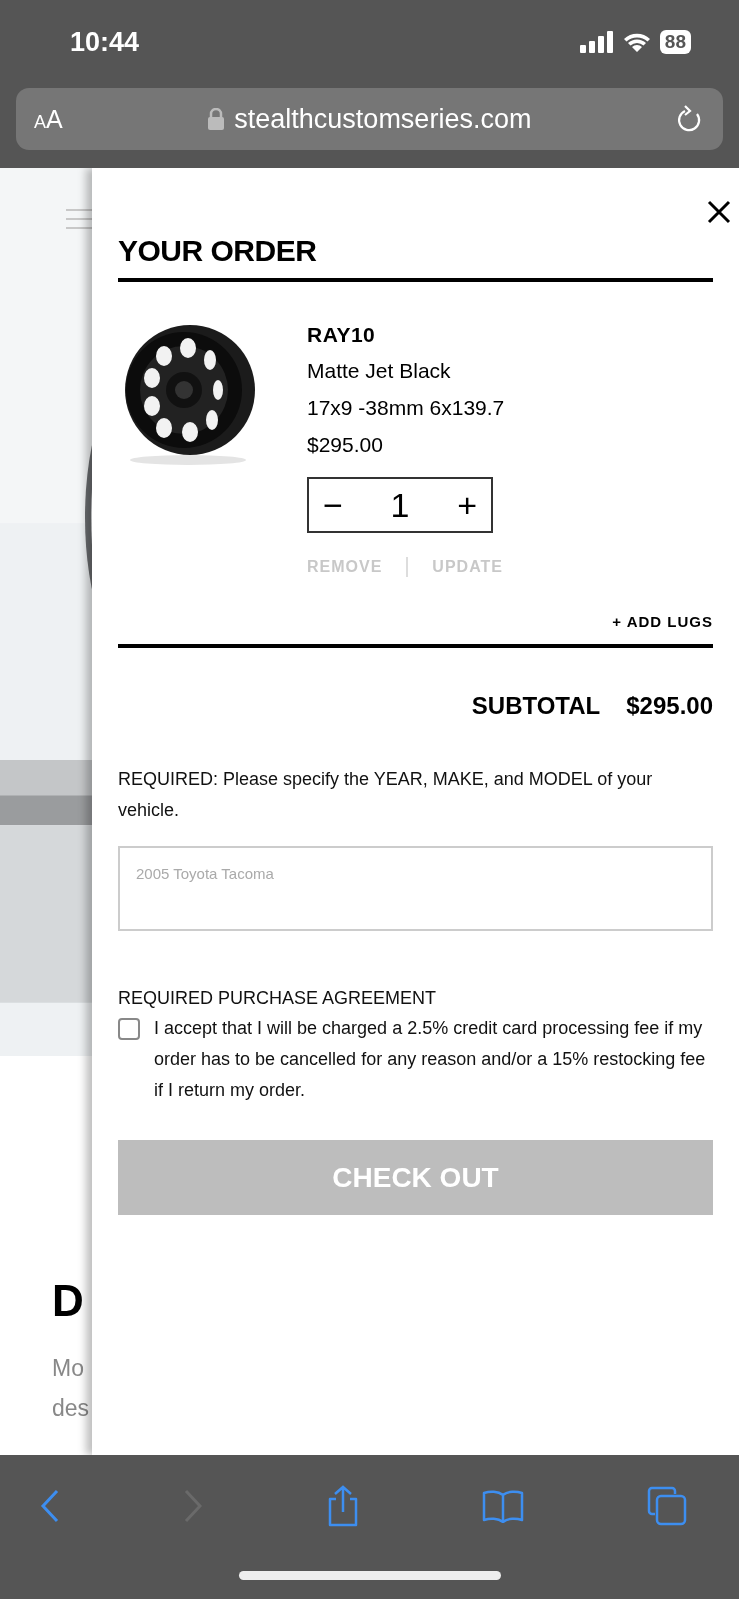 The height and width of the screenshot is (1599, 739). I want to click on quantity-value: 1, so click(400, 505).